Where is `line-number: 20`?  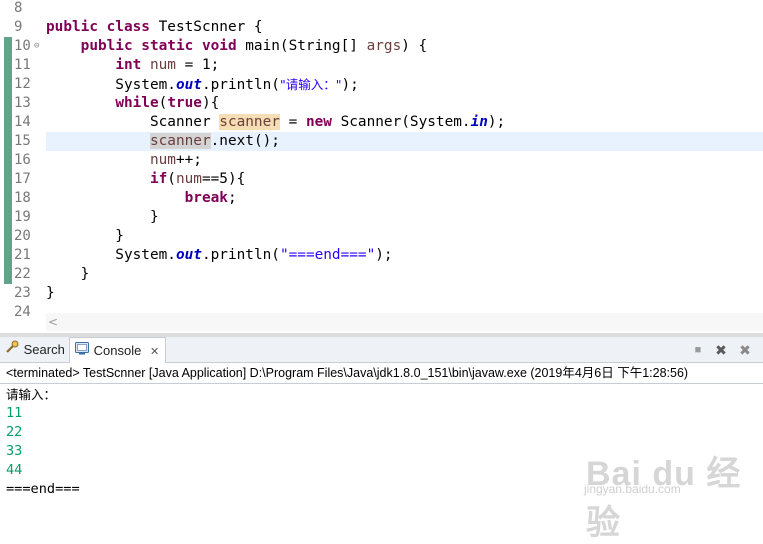 line-number: 20 is located at coordinates (22, 236).